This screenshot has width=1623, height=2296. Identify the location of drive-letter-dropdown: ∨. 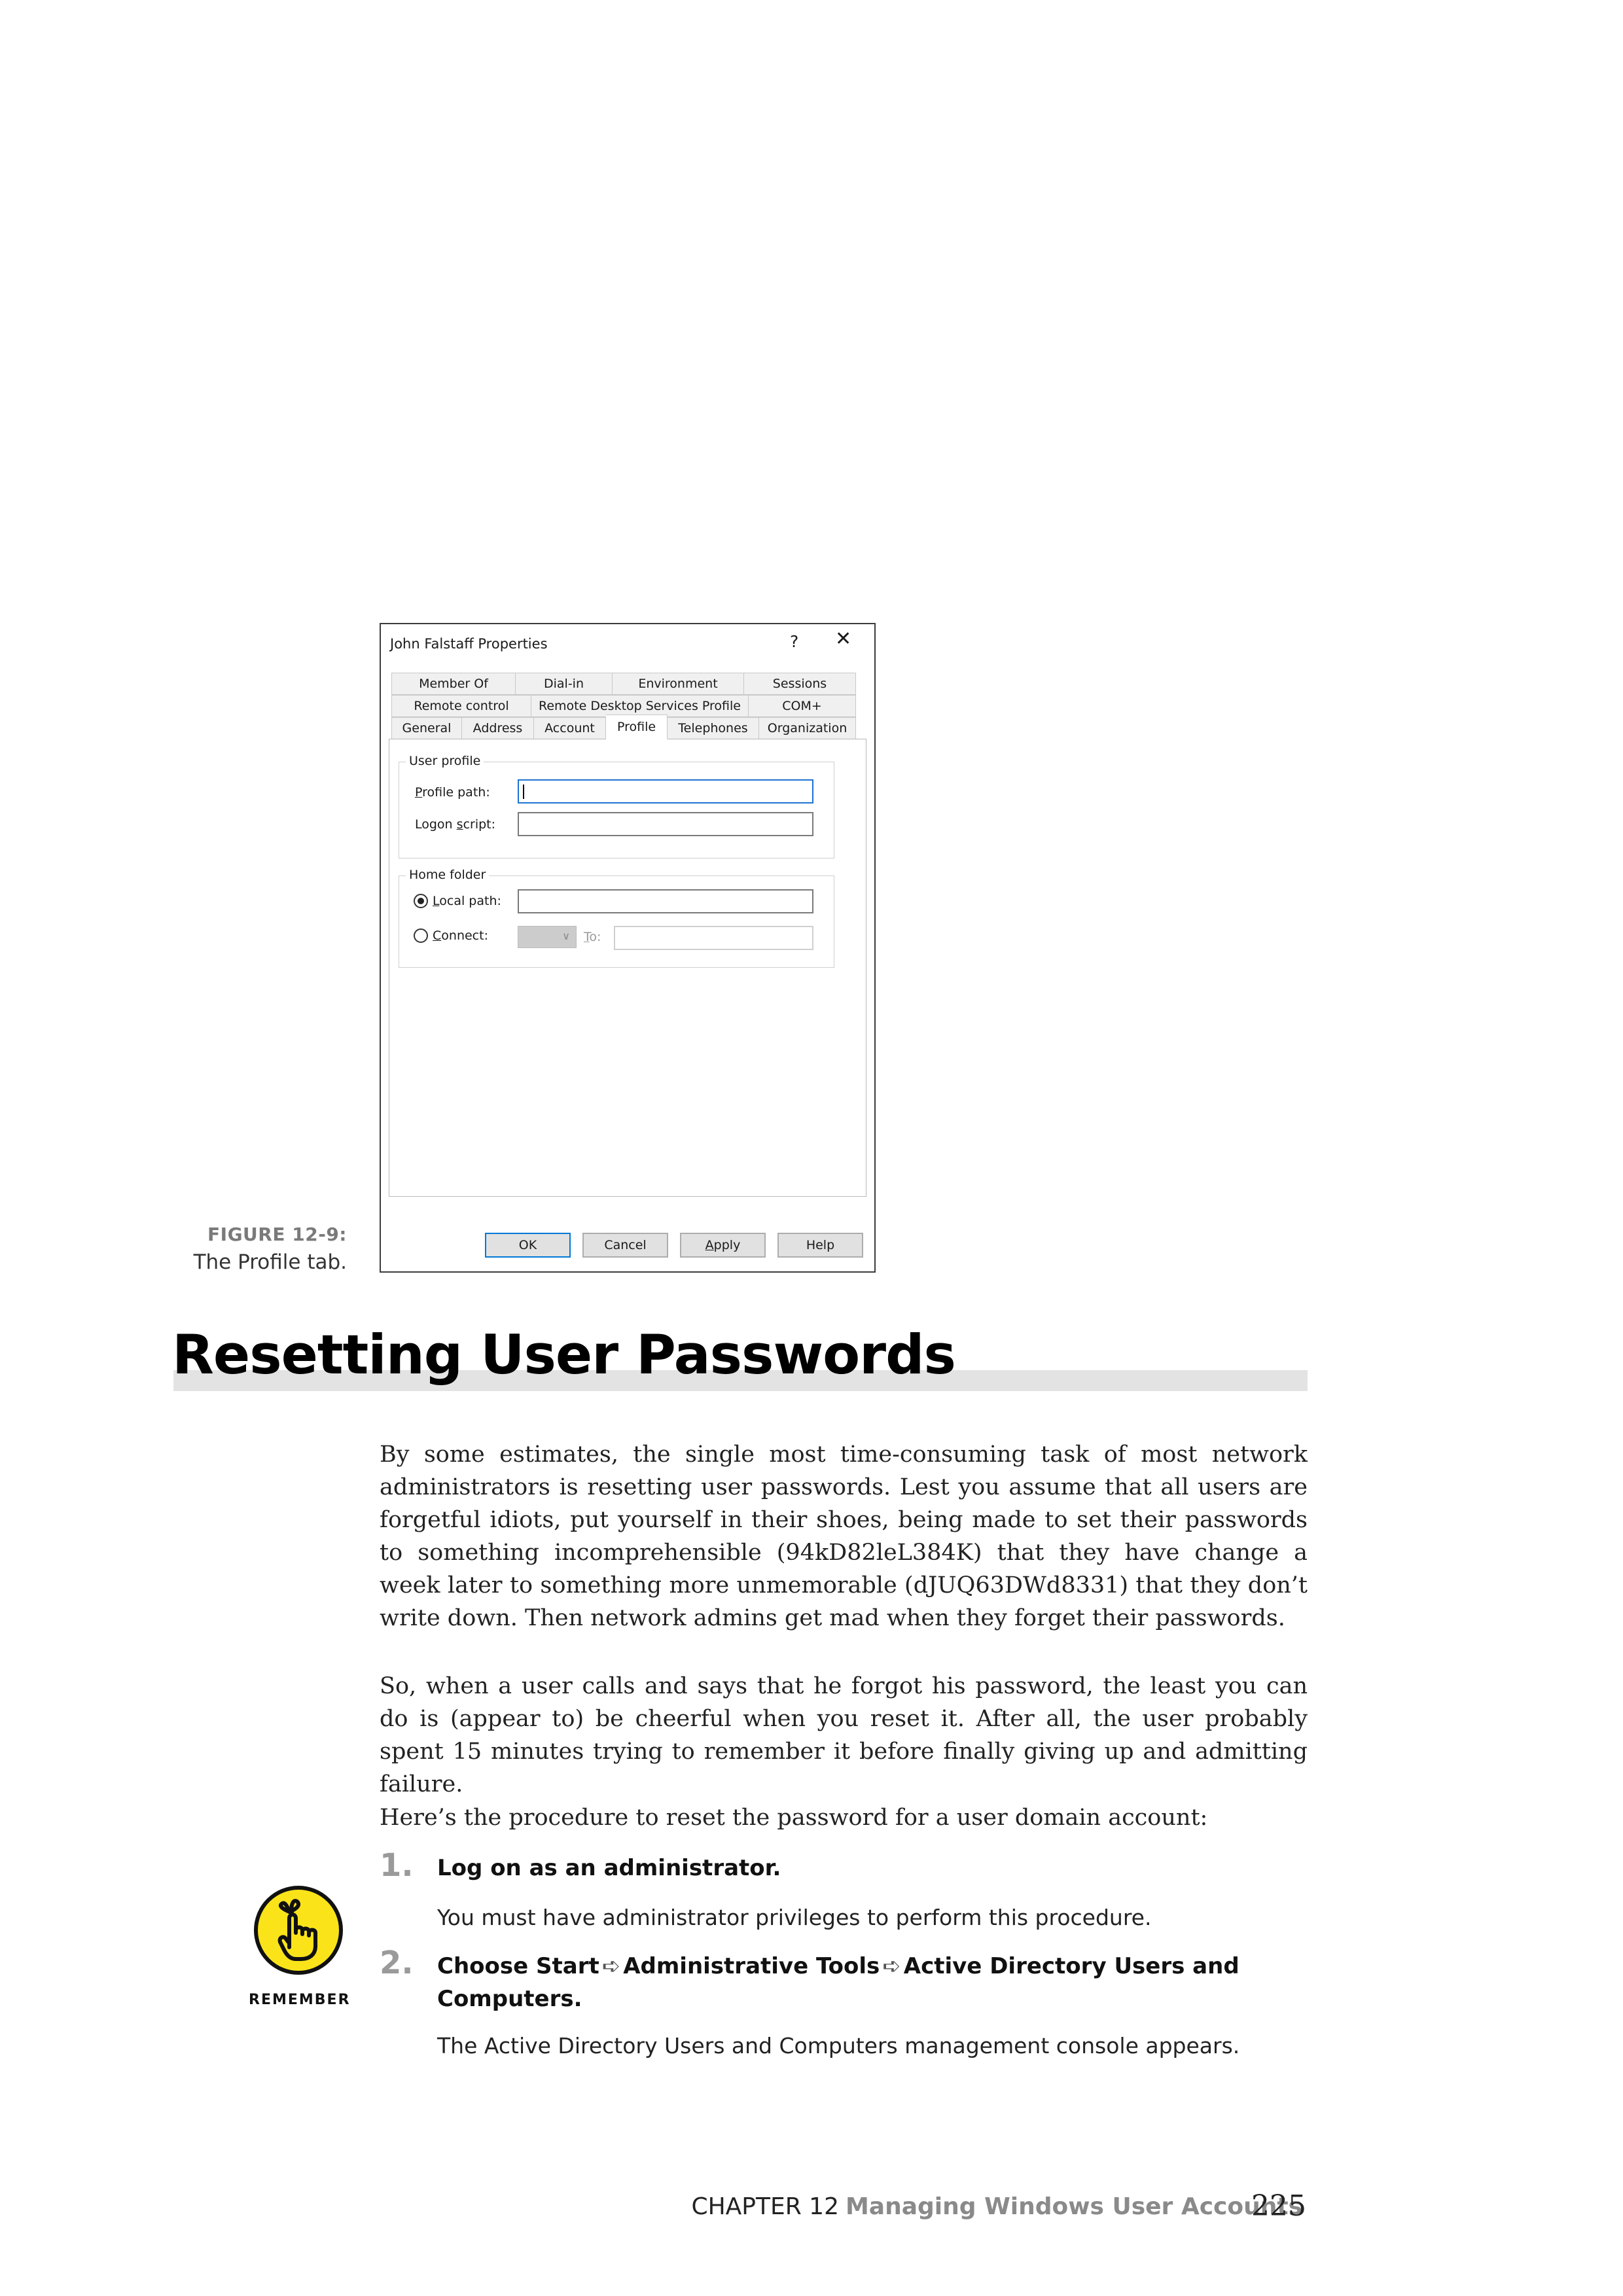
(547, 937).